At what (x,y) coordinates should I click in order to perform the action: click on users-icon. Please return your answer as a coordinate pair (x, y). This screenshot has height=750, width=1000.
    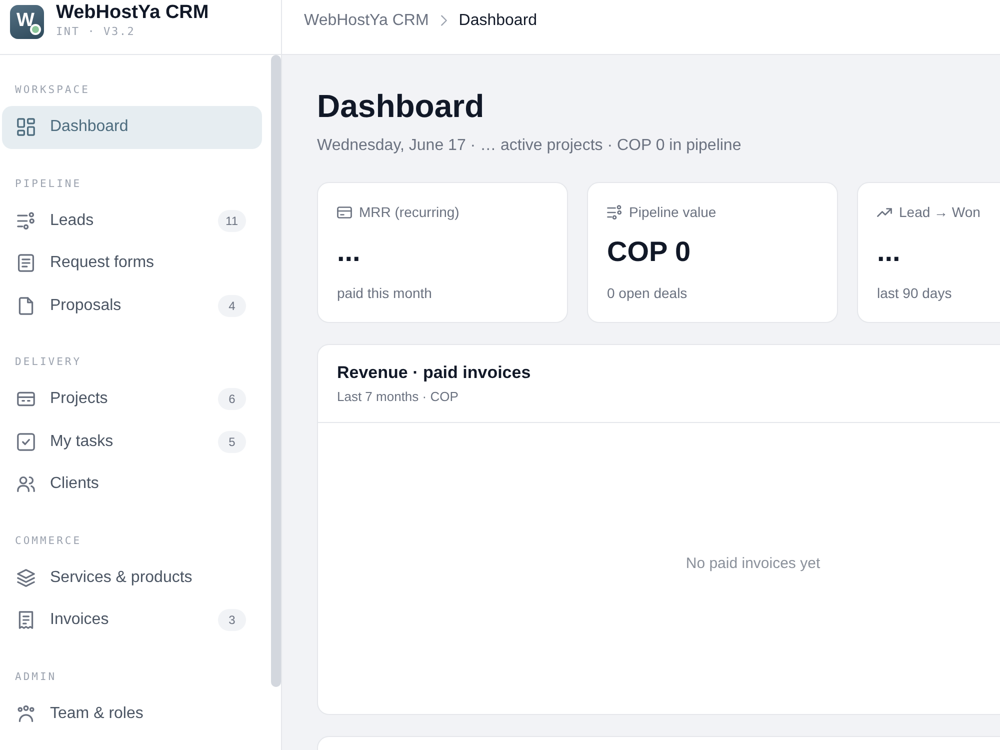
    Looking at the image, I should click on (26, 484).